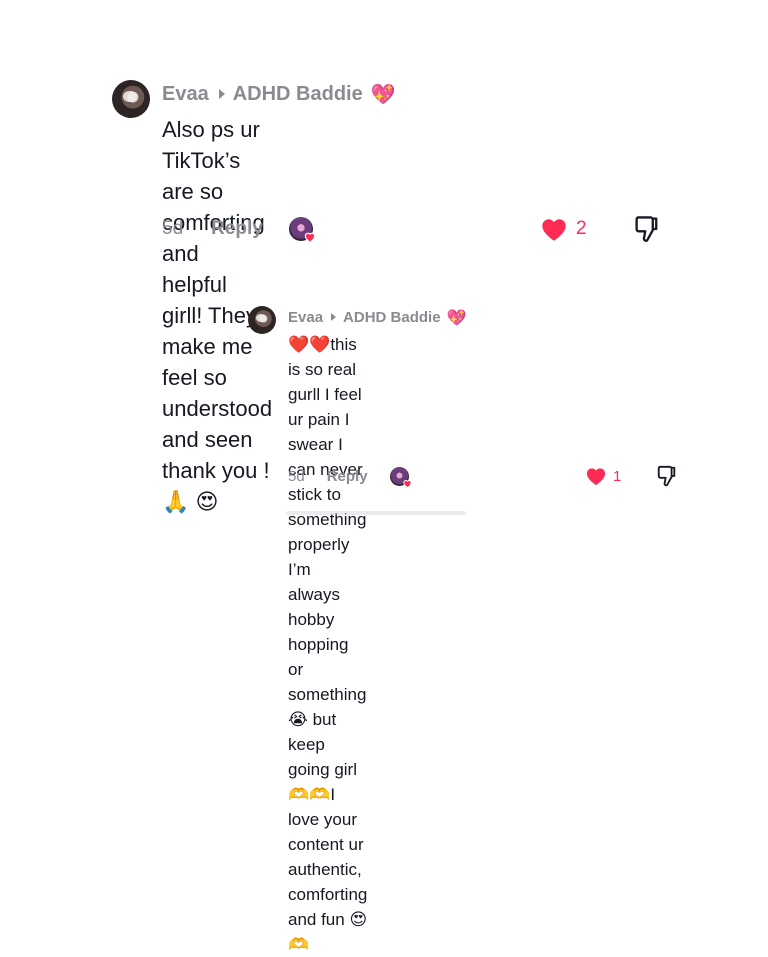 Image resolution: width=768 pixels, height=957 pixels. What do you see at coordinates (376, 510) in the screenshot?
I see `cut-off-content` at bounding box center [376, 510].